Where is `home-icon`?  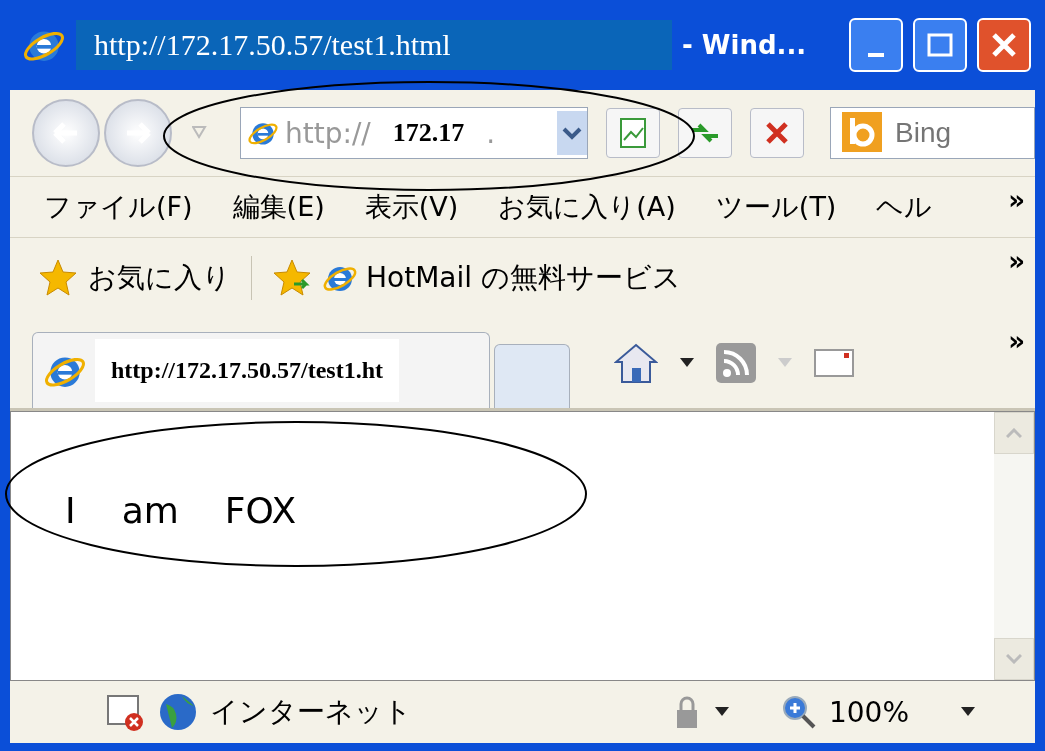
home-icon is located at coordinates (636, 363).